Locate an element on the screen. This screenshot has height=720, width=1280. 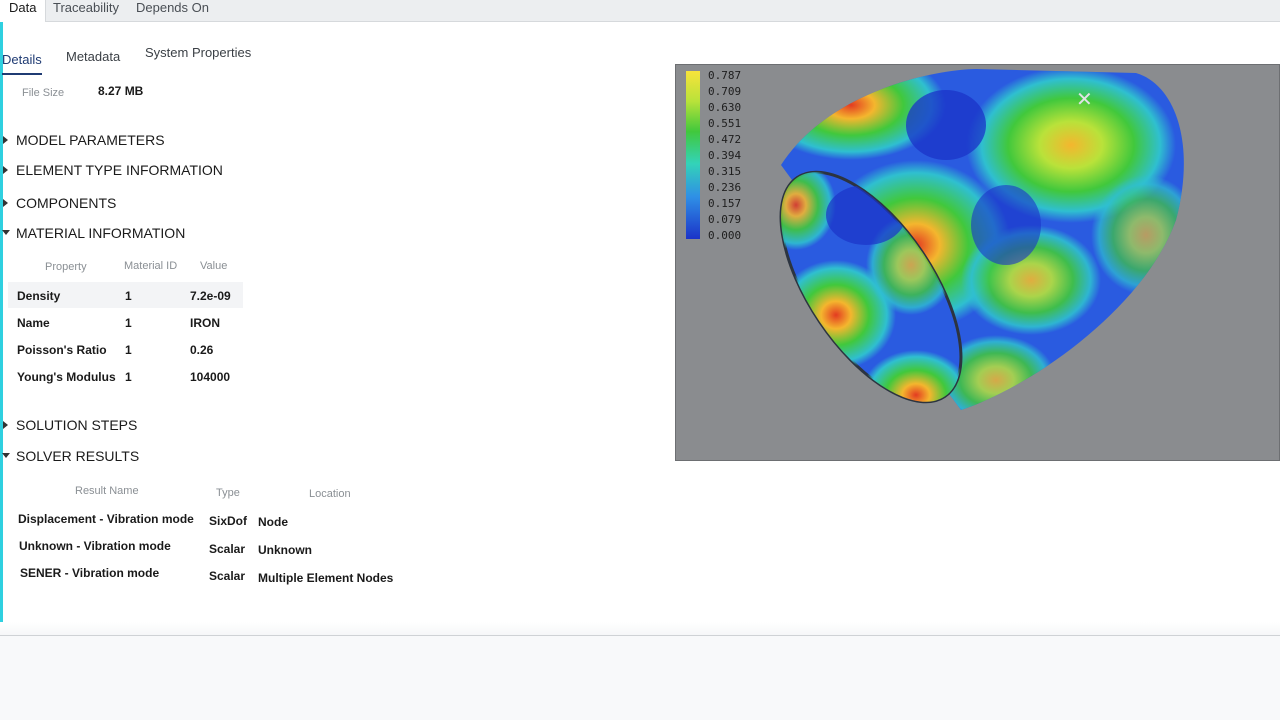
section-model-parameters: MODEL PARAMETERS is located at coordinates (83, 140).